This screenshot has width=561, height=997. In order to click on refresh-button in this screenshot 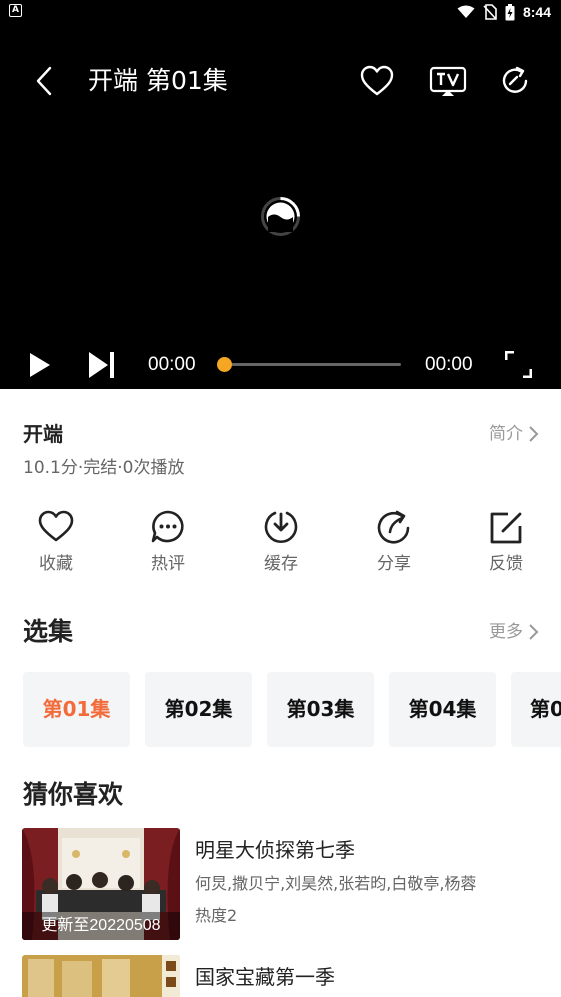, I will do `click(516, 81)`.